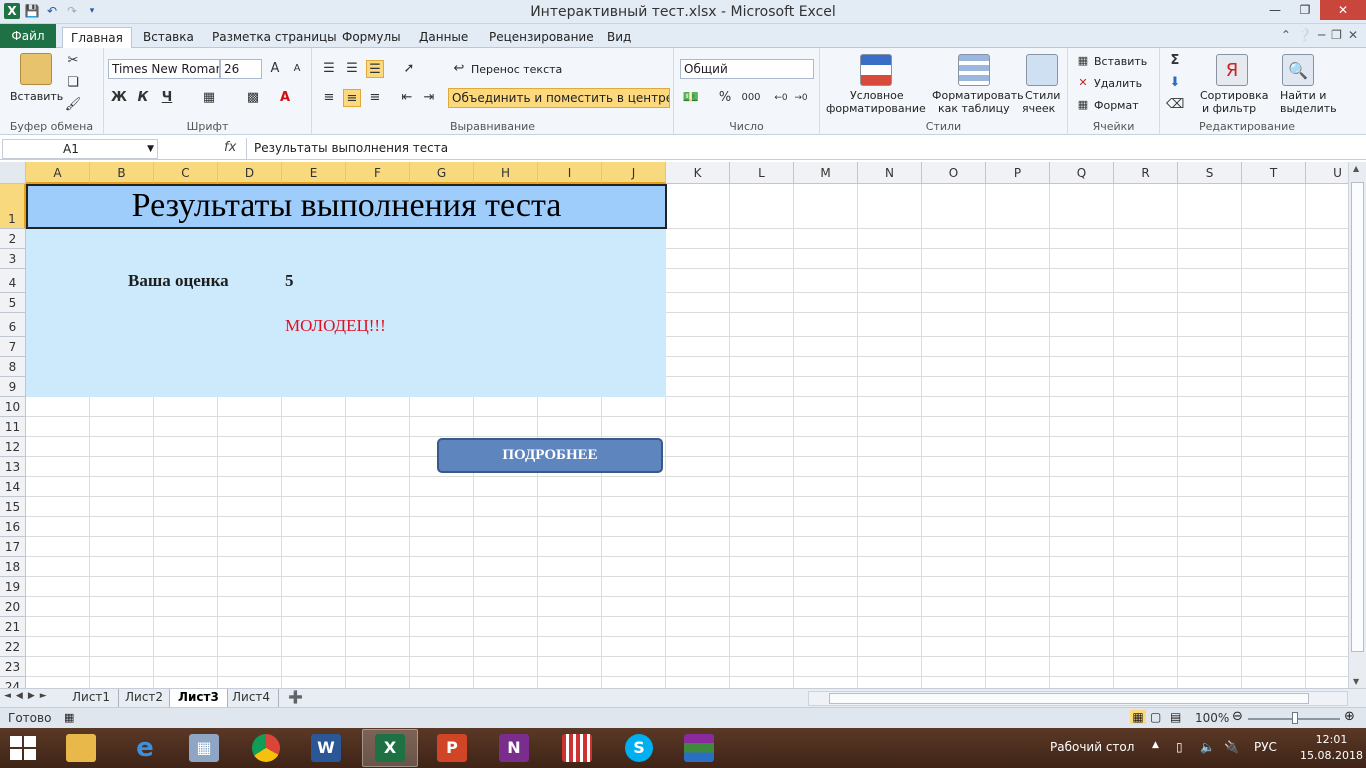 The image size is (1366, 768). Describe the element at coordinates (1116, 105) in the screenshot. I see `format-cells-button: Формат` at that location.